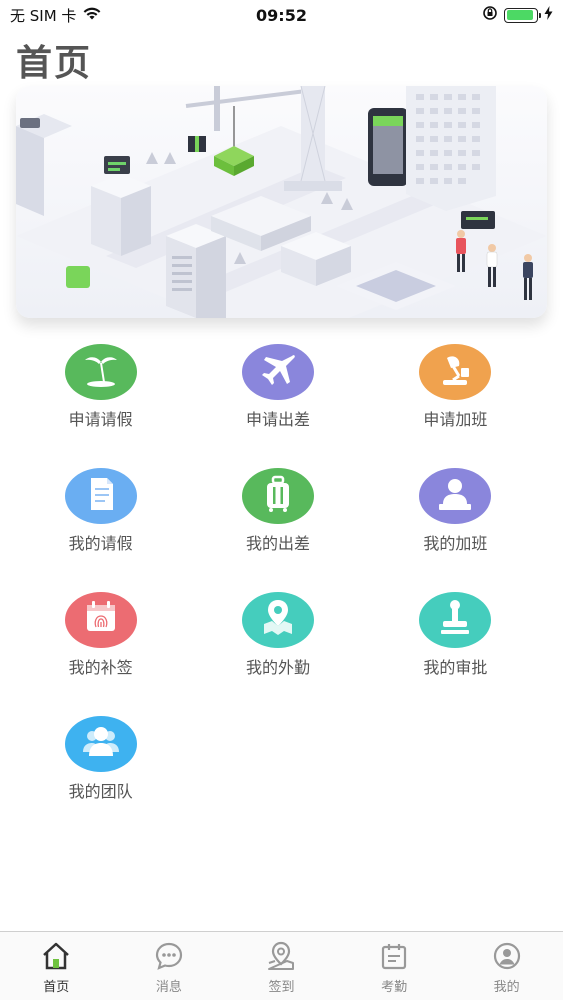 The image size is (563, 1000). I want to click on grid-item-label: 申请请假, so click(100, 419).